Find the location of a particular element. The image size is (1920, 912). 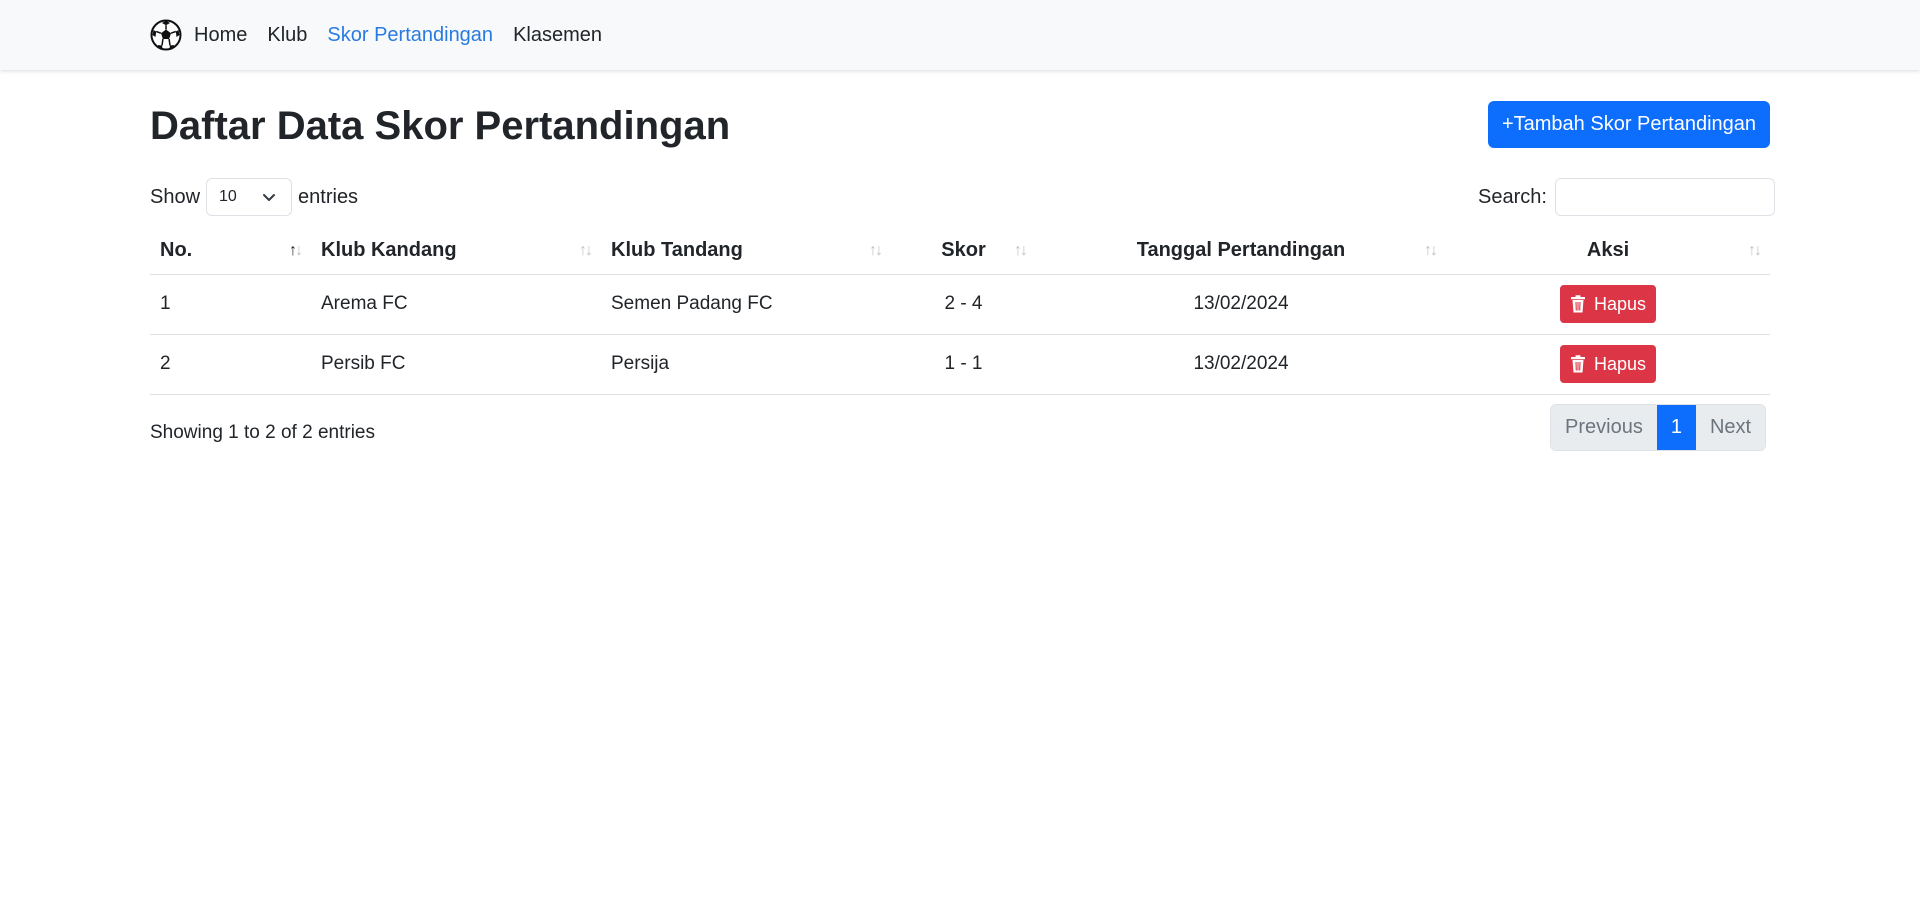

nav-link-klasemen: Klasemen is located at coordinates (557, 35).